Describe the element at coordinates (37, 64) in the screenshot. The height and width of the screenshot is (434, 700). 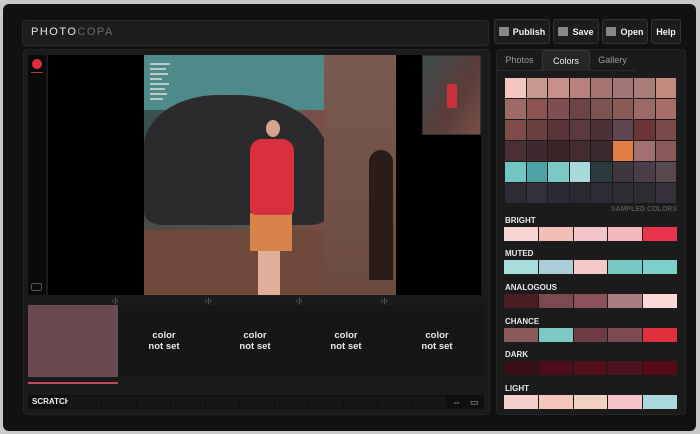
I see `color-picker-icon` at that location.